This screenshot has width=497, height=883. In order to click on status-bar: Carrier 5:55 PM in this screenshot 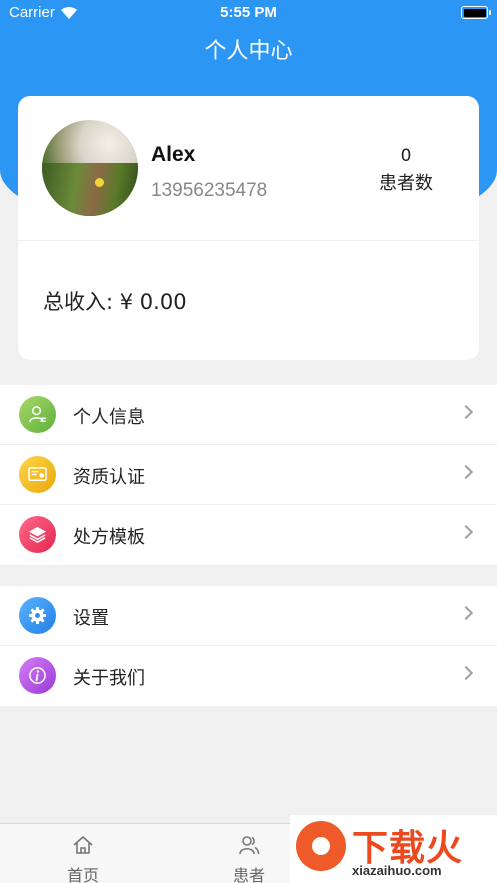, I will do `click(248, 13)`.